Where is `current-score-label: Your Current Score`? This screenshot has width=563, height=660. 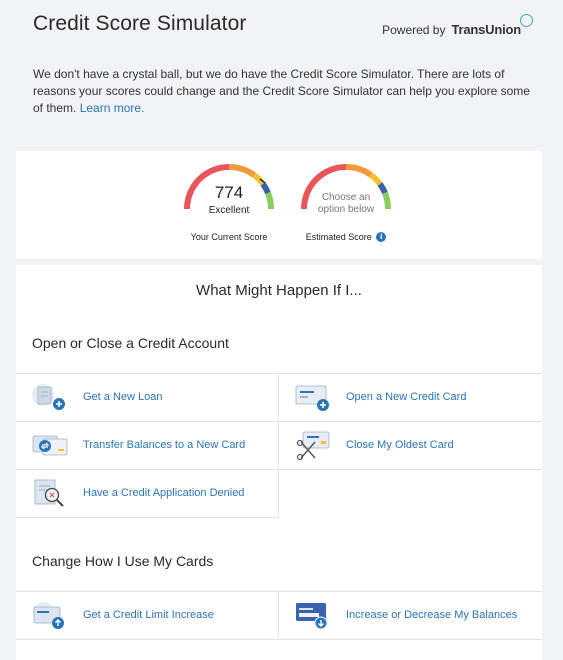 current-score-label: Your Current Score is located at coordinates (229, 237).